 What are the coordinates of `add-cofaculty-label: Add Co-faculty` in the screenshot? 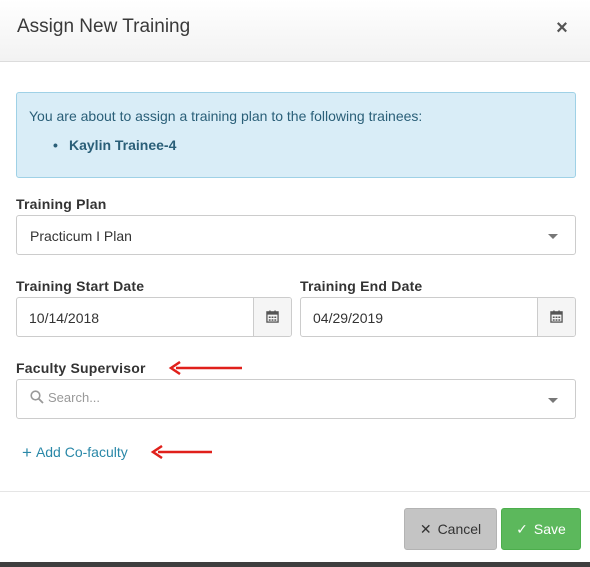 It's located at (81, 452).